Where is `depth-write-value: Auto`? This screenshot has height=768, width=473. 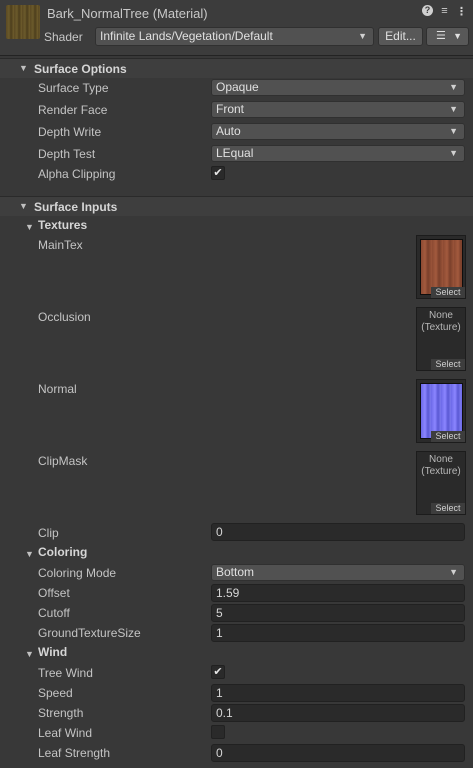 depth-write-value: Auto is located at coordinates (228, 131).